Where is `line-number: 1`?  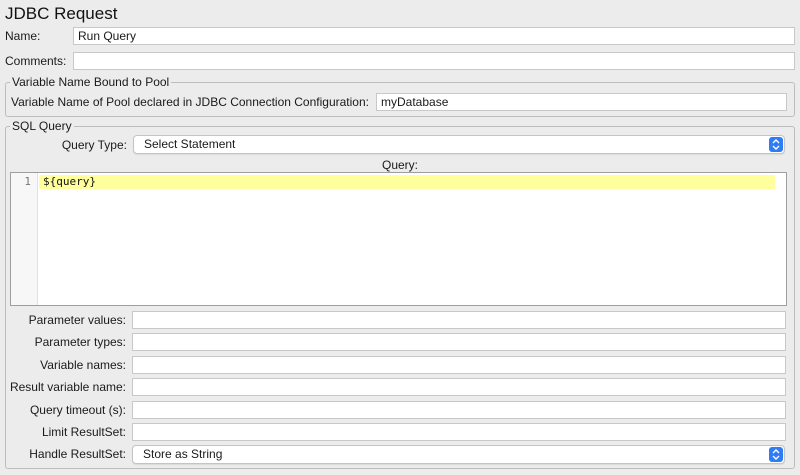
line-number: 1 is located at coordinates (27, 181).